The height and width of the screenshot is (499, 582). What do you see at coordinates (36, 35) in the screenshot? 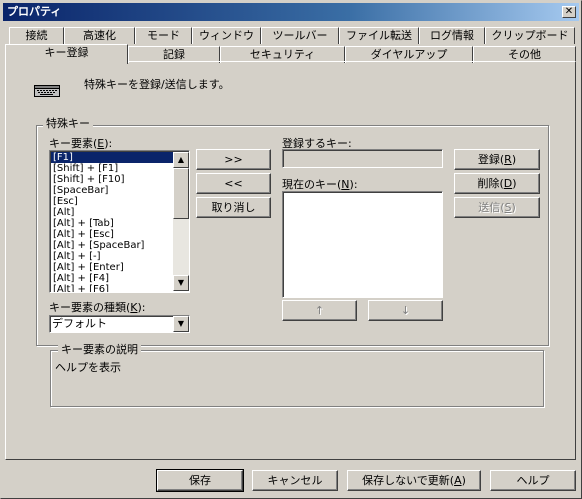
I see `tab-connection: 接続` at bounding box center [36, 35].